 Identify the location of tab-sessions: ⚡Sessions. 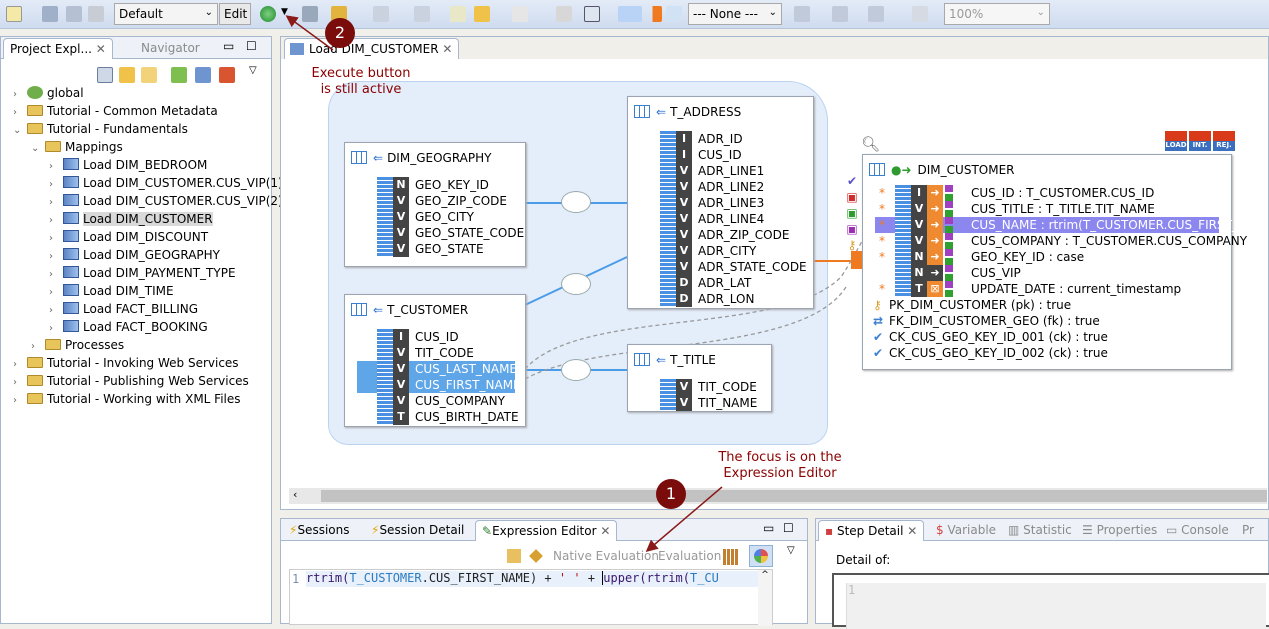
(319, 530).